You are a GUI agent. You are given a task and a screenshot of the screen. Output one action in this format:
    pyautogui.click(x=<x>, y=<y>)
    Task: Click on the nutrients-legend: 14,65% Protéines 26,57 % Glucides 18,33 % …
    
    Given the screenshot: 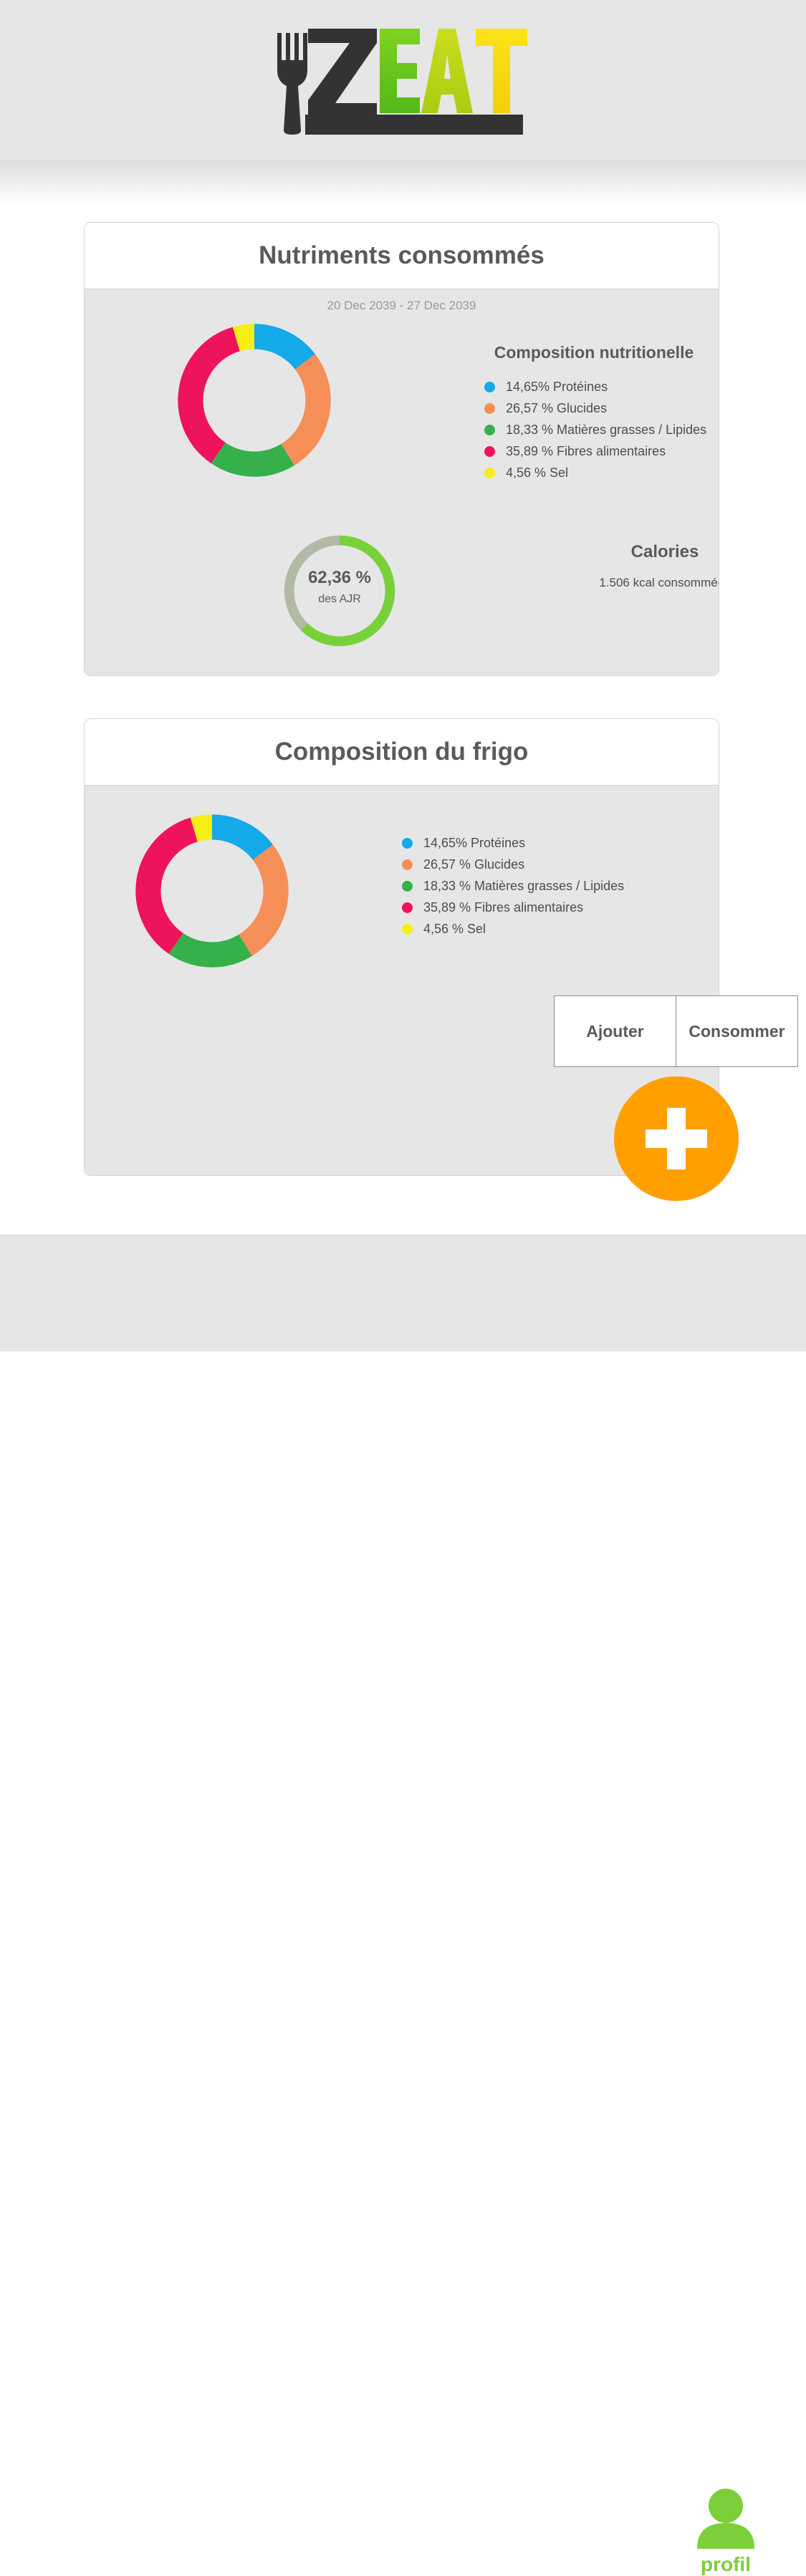 What is the action you would take?
    pyautogui.click(x=595, y=430)
    